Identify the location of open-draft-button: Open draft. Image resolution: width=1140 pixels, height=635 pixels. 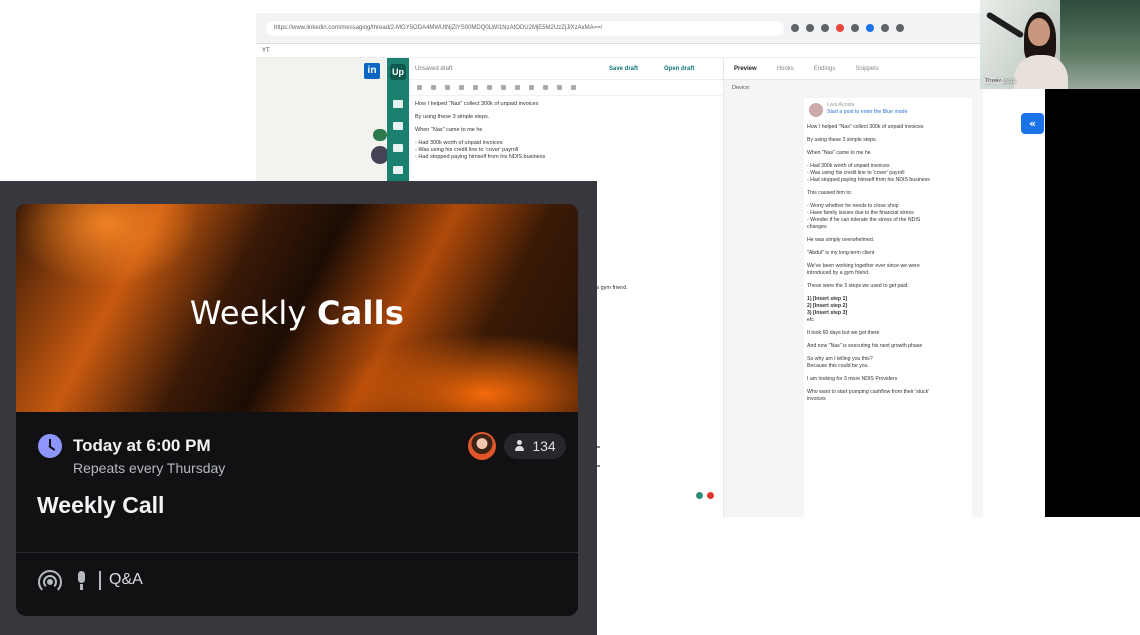
(679, 69).